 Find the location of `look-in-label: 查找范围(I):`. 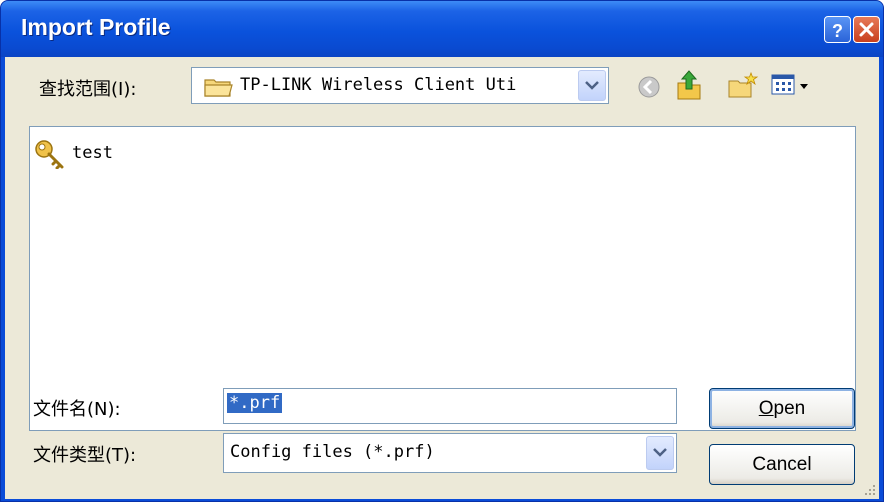

look-in-label: 查找范围(I): is located at coordinates (88, 89).